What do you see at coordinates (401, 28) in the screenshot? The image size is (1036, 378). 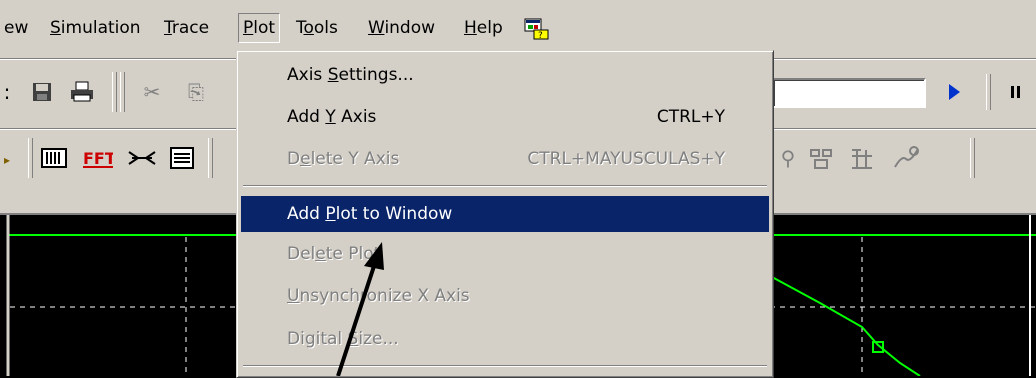 I see `menu-window: Window` at bounding box center [401, 28].